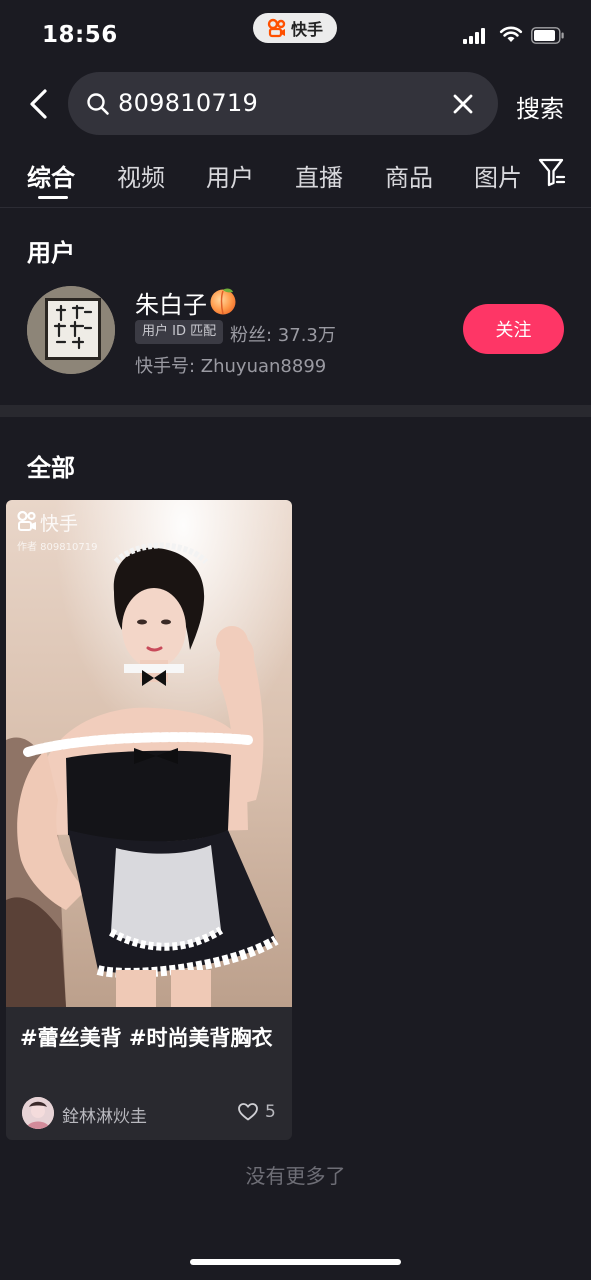  Describe the element at coordinates (98, 104) in the screenshot. I see `search-icon` at that location.